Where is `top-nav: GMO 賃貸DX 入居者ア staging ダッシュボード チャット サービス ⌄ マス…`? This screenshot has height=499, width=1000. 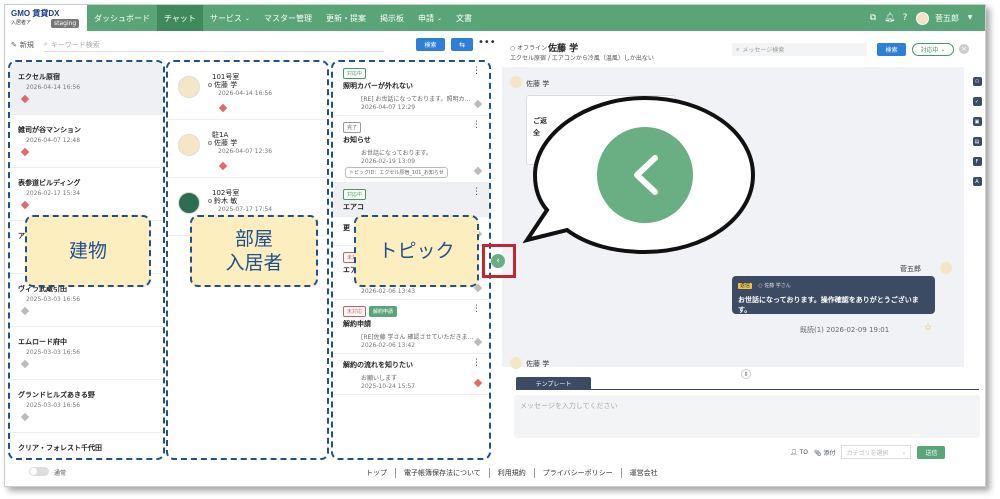
top-nav: GMO 賃貸DX 入居者ア staging ダッシュボード チャット サービス ⌄ マス… is located at coordinates (495, 18).